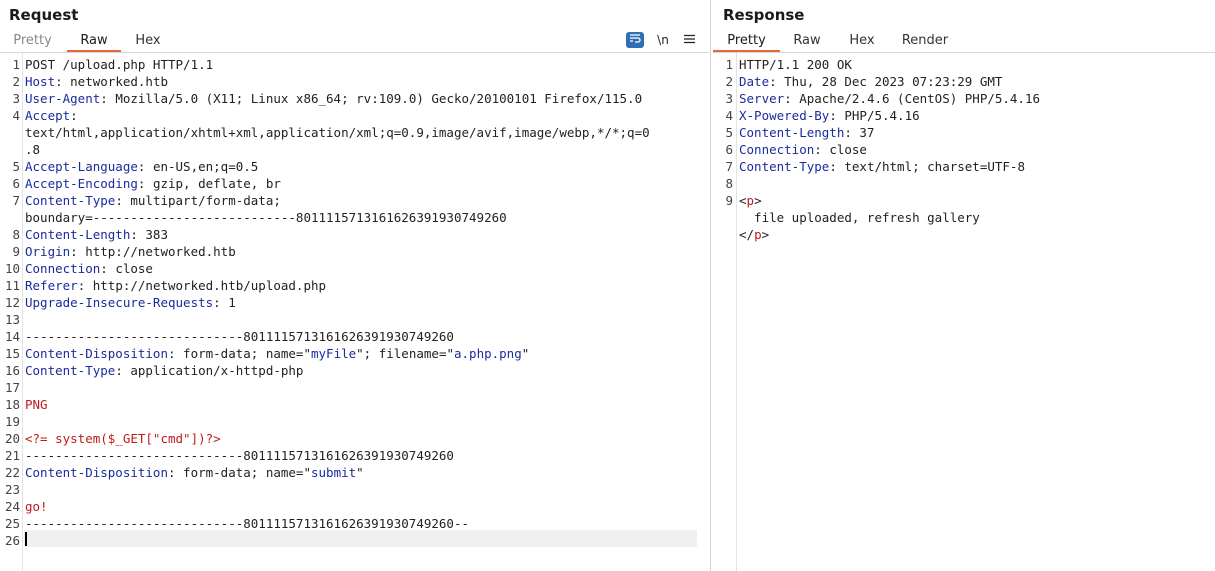 The image size is (1215, 571). Describe the element at coordinates (26, 539) in the screenshot. I see `text-caret` at that location.